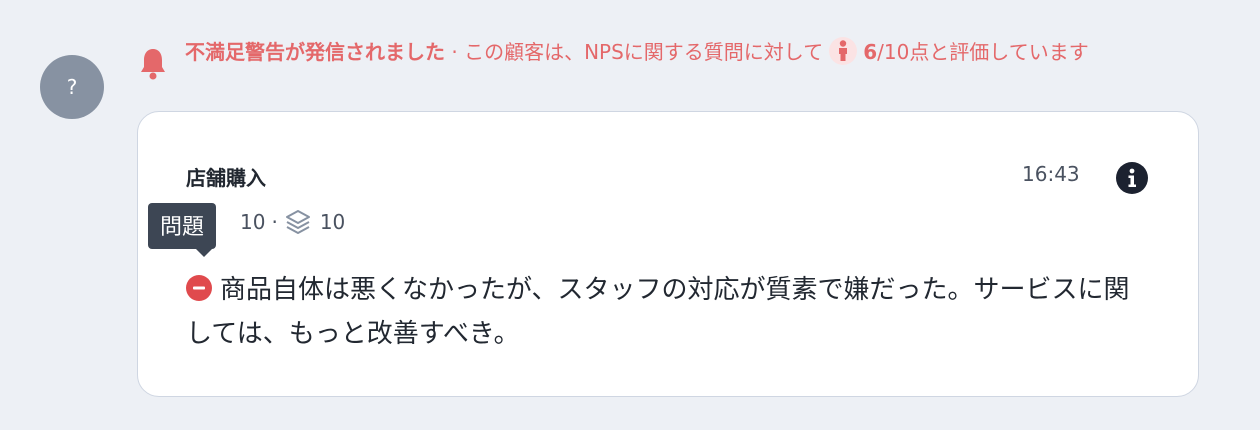 The height and width of the screenshot is (430, 1260). Describe the element at coordinates (315, 52) in the screenshot. I see `alert-title: 不満足警告が発信されました` at that location.